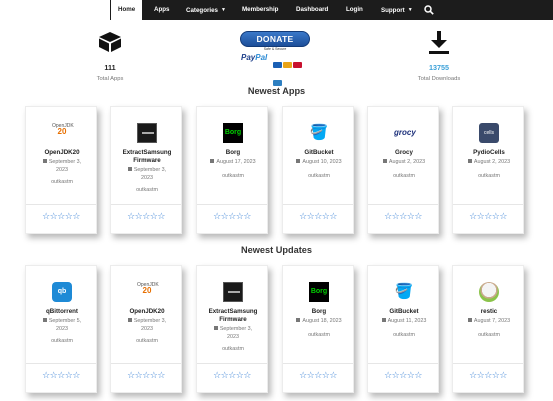  What do you see at coordinates (275, 58) in the screenshot?
I see `donate-widget: DONATE Safe & Secure PayPal` at bounding box center [275, 58].